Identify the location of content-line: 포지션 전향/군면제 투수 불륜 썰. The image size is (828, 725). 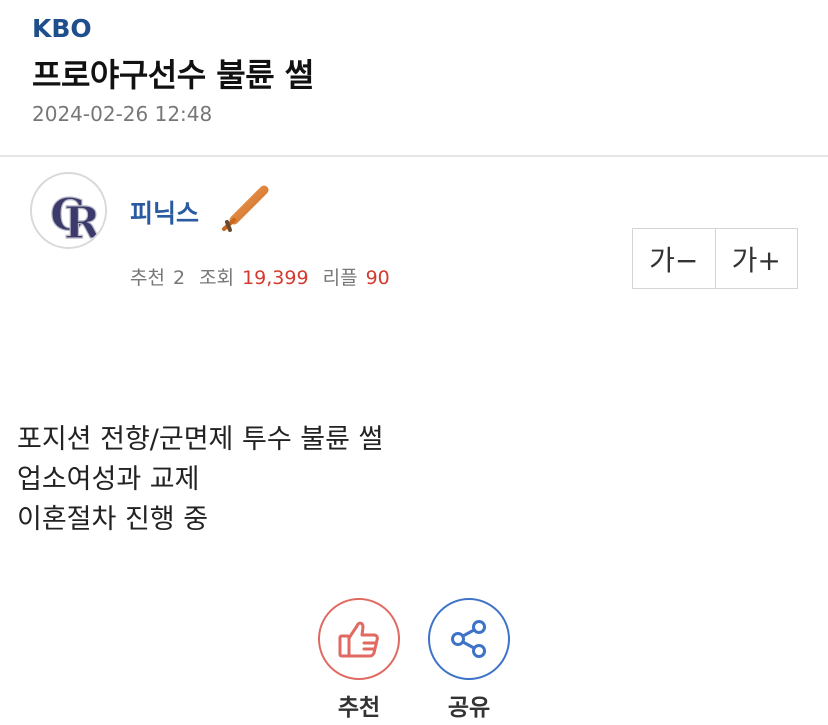
(200, 439).